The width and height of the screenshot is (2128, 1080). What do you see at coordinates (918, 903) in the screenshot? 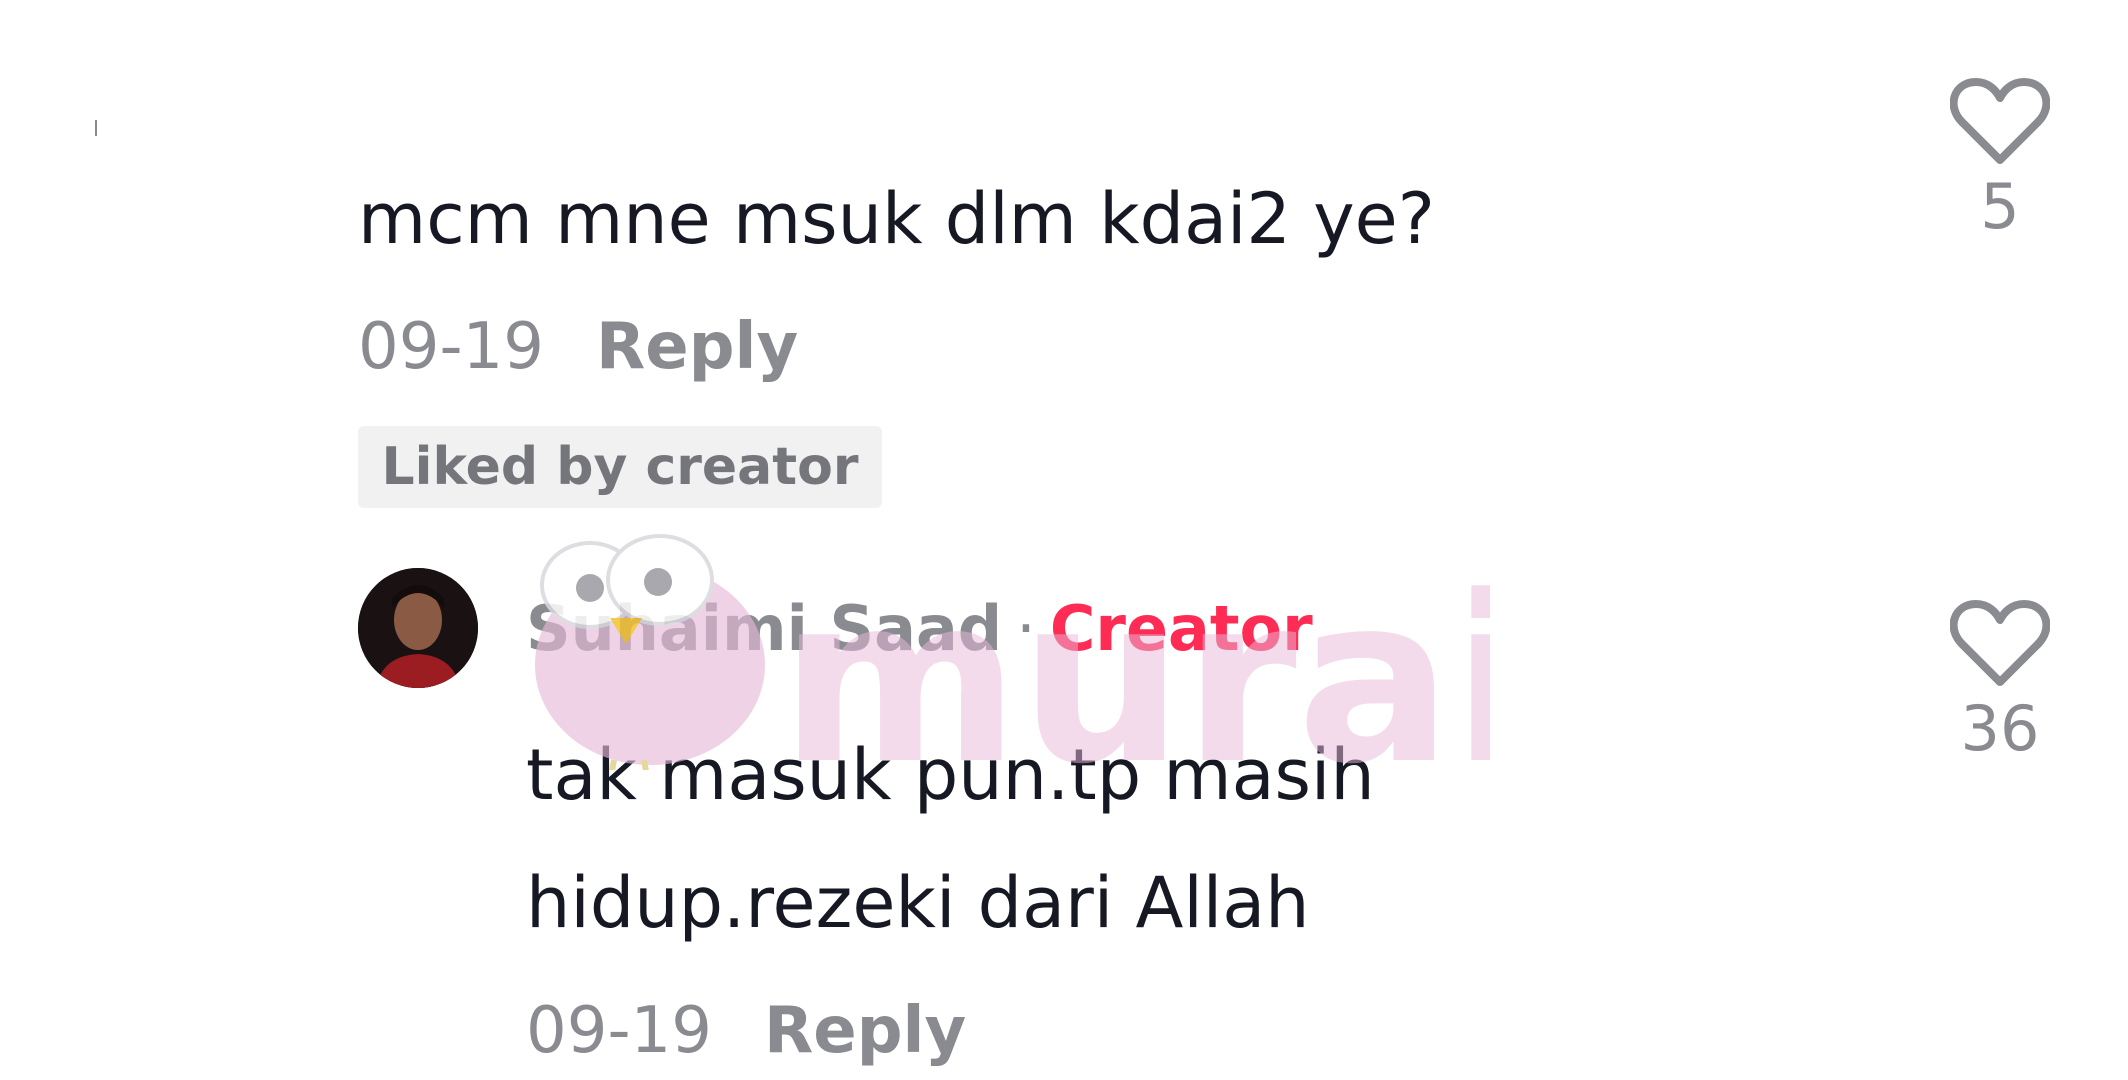
I see `reply-text-line-2: hidup.rezeki dari Allah` at bounding box center [918, 903].